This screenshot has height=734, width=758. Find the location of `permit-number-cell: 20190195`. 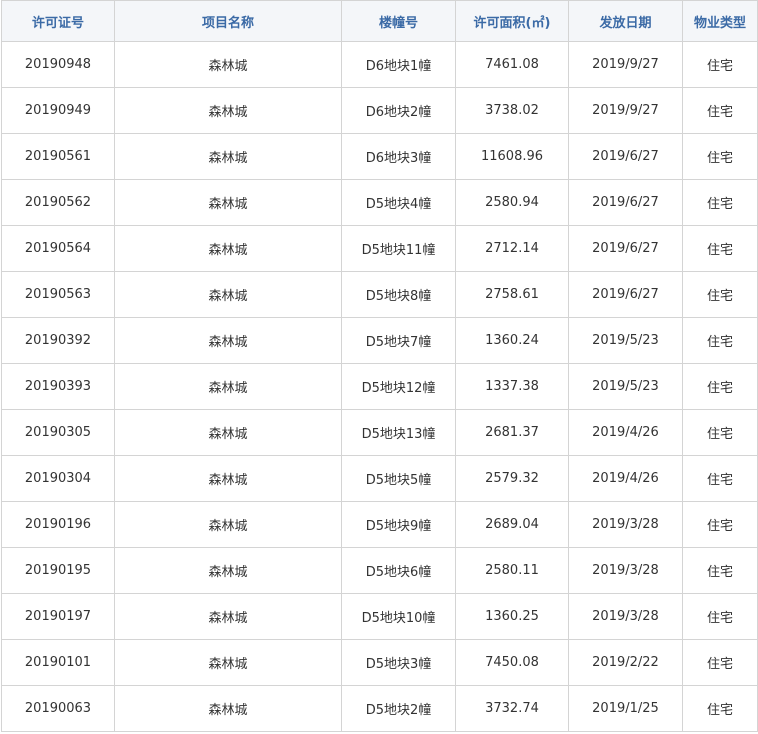

permit-number-cell: 20190195 is located at coordinates (58, 570).